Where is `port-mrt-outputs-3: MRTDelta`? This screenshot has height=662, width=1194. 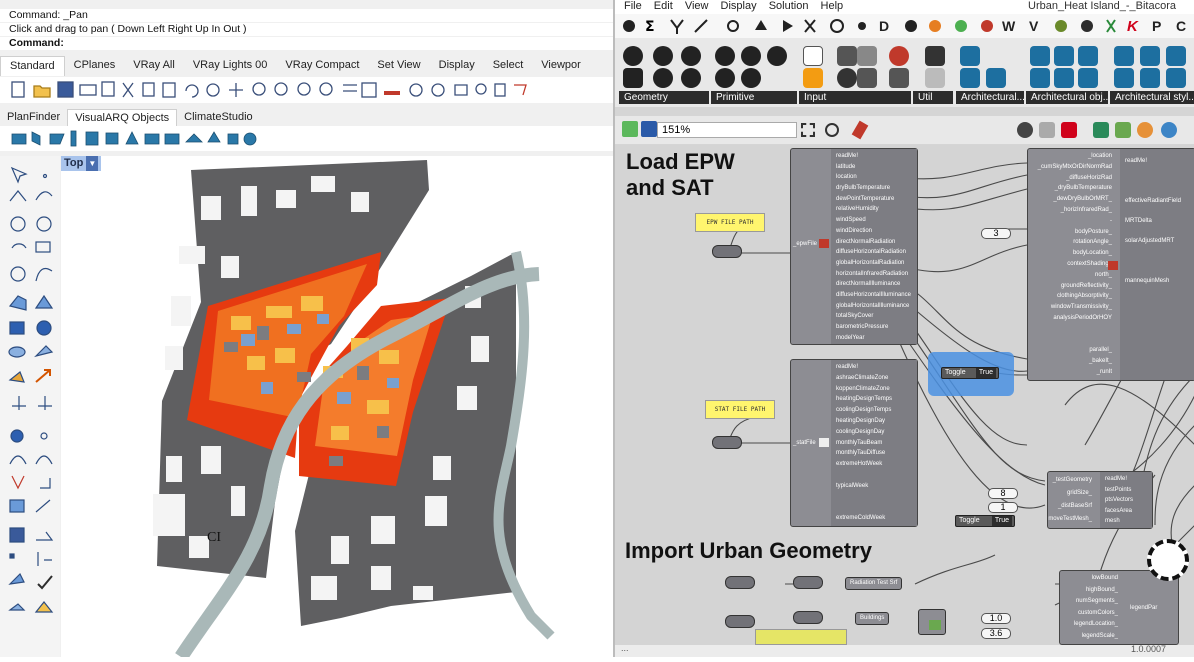 port-mrt-outputs-3: MRTDelta is located at coordinates (1157, 221).